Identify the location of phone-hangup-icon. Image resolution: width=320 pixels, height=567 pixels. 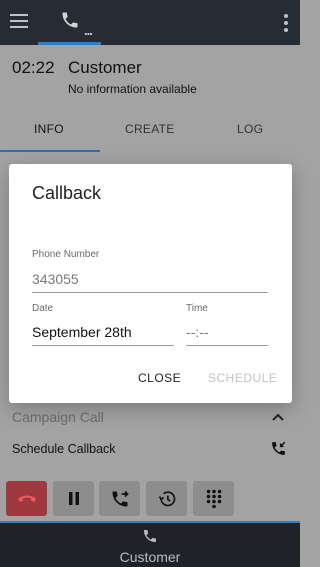
(26, 498).